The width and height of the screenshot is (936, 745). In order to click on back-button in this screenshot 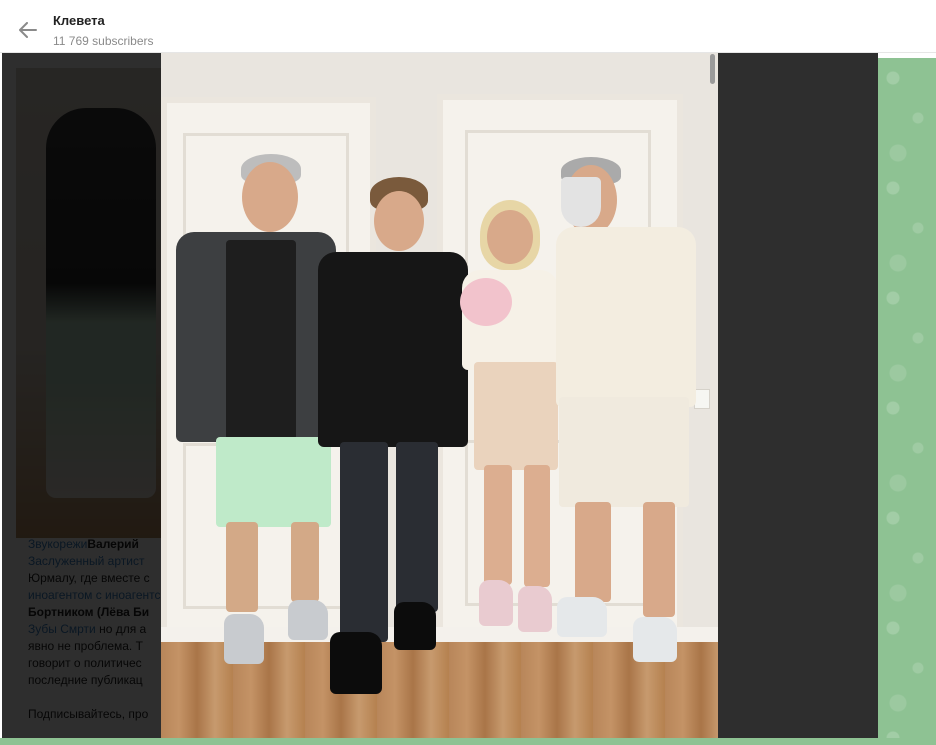, I will do `click(28, 30)`.